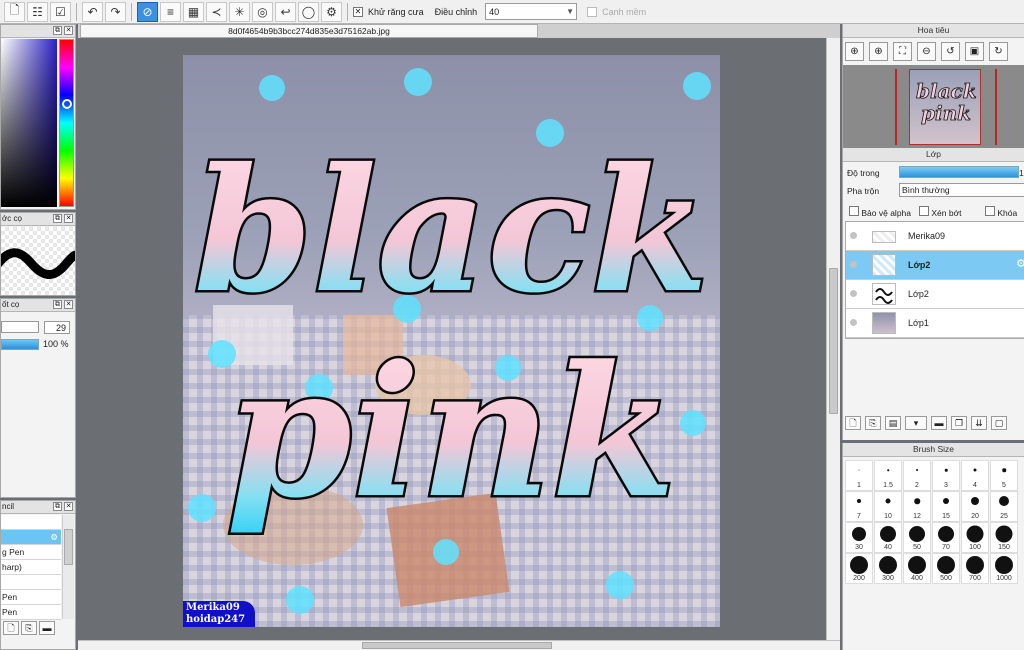 The image size is (1024, 650). Describe the element at coordinates (1004, 506) in the screenshot. I see `brush-size-cell: 25` at that location.